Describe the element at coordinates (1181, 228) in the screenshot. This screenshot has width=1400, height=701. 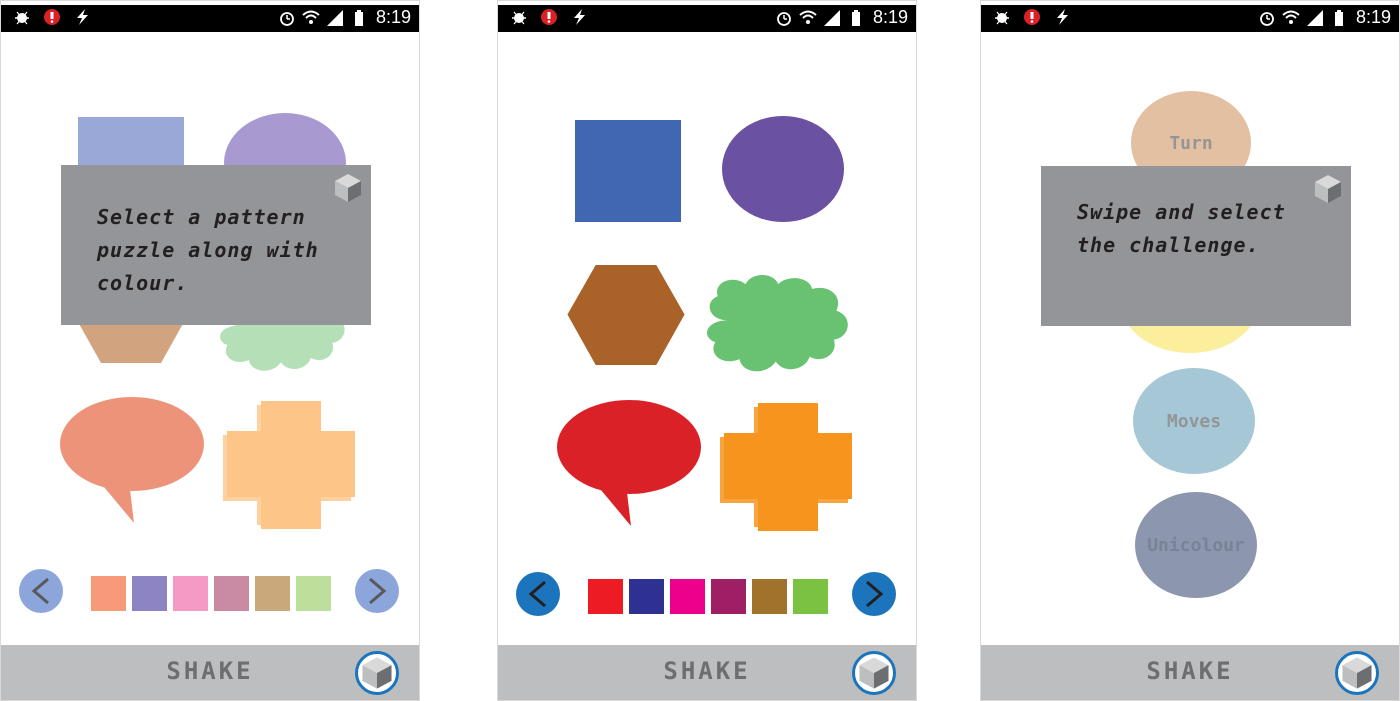
I see `tutorial-text: Swipe and select the challenge.` at that location.